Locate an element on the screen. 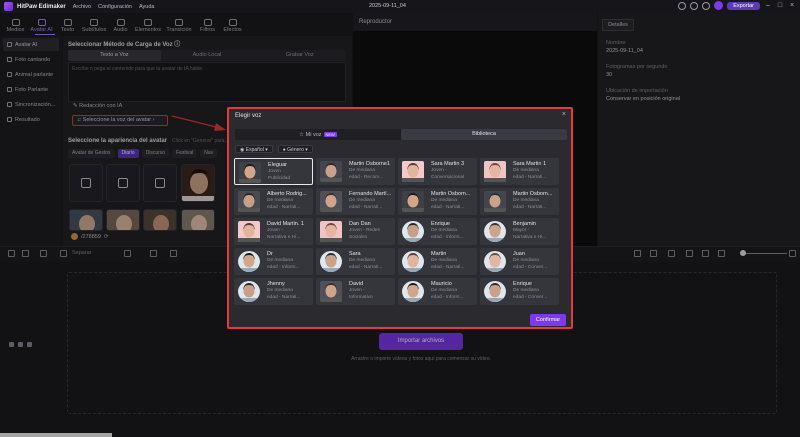  voice-meta: Conversacional is located at coordinates (448, 177).